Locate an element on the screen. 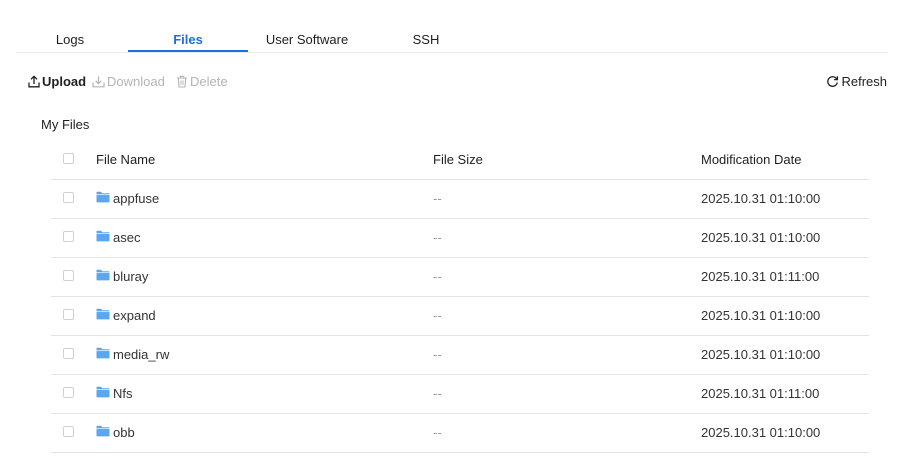  column-header-size: File Size is located at coordinates (458, 159).